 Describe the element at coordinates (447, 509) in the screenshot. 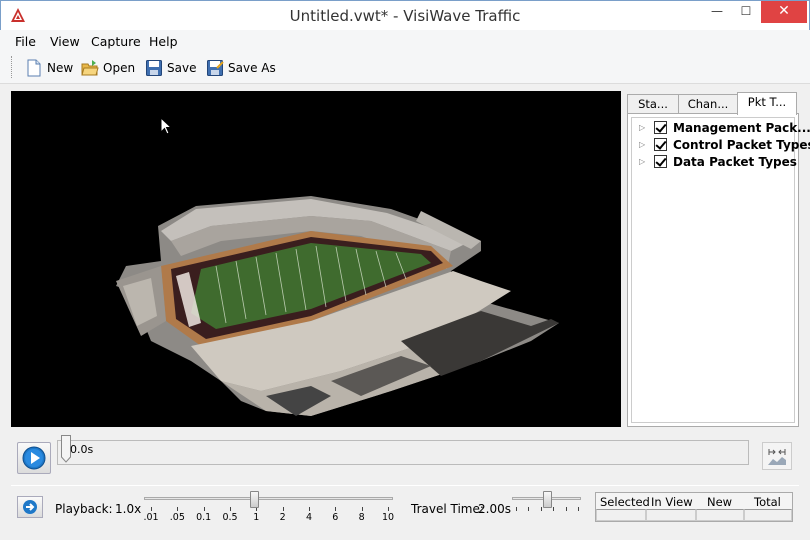

I see `travel-time-label: Travel Time:` at that location.